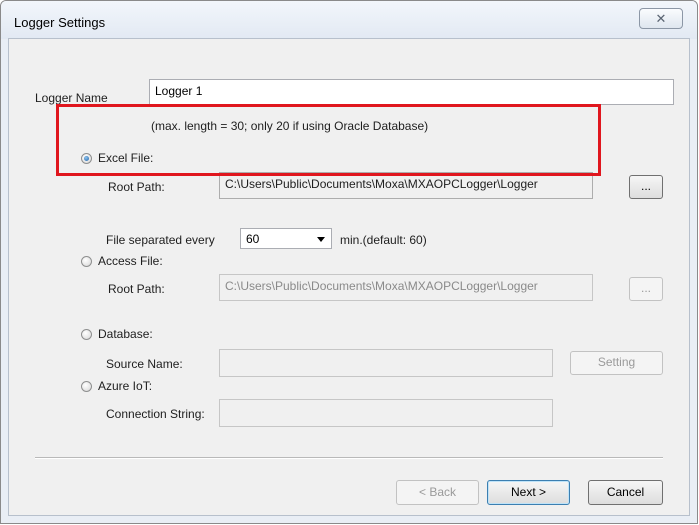  I want to click on footer-divider, so click(349, 458).